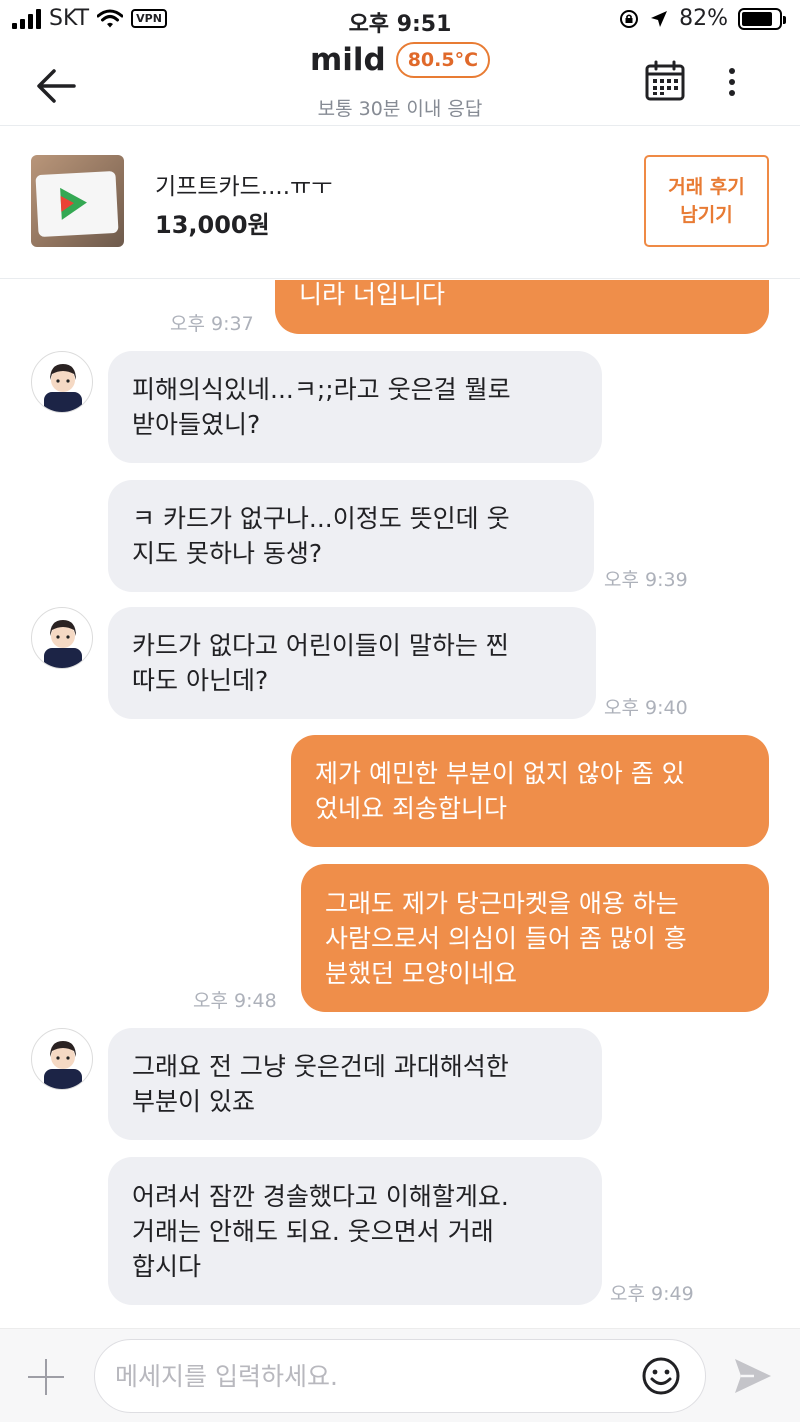  I want to click on message-time: 오후 9:48, so click(235, 1001).